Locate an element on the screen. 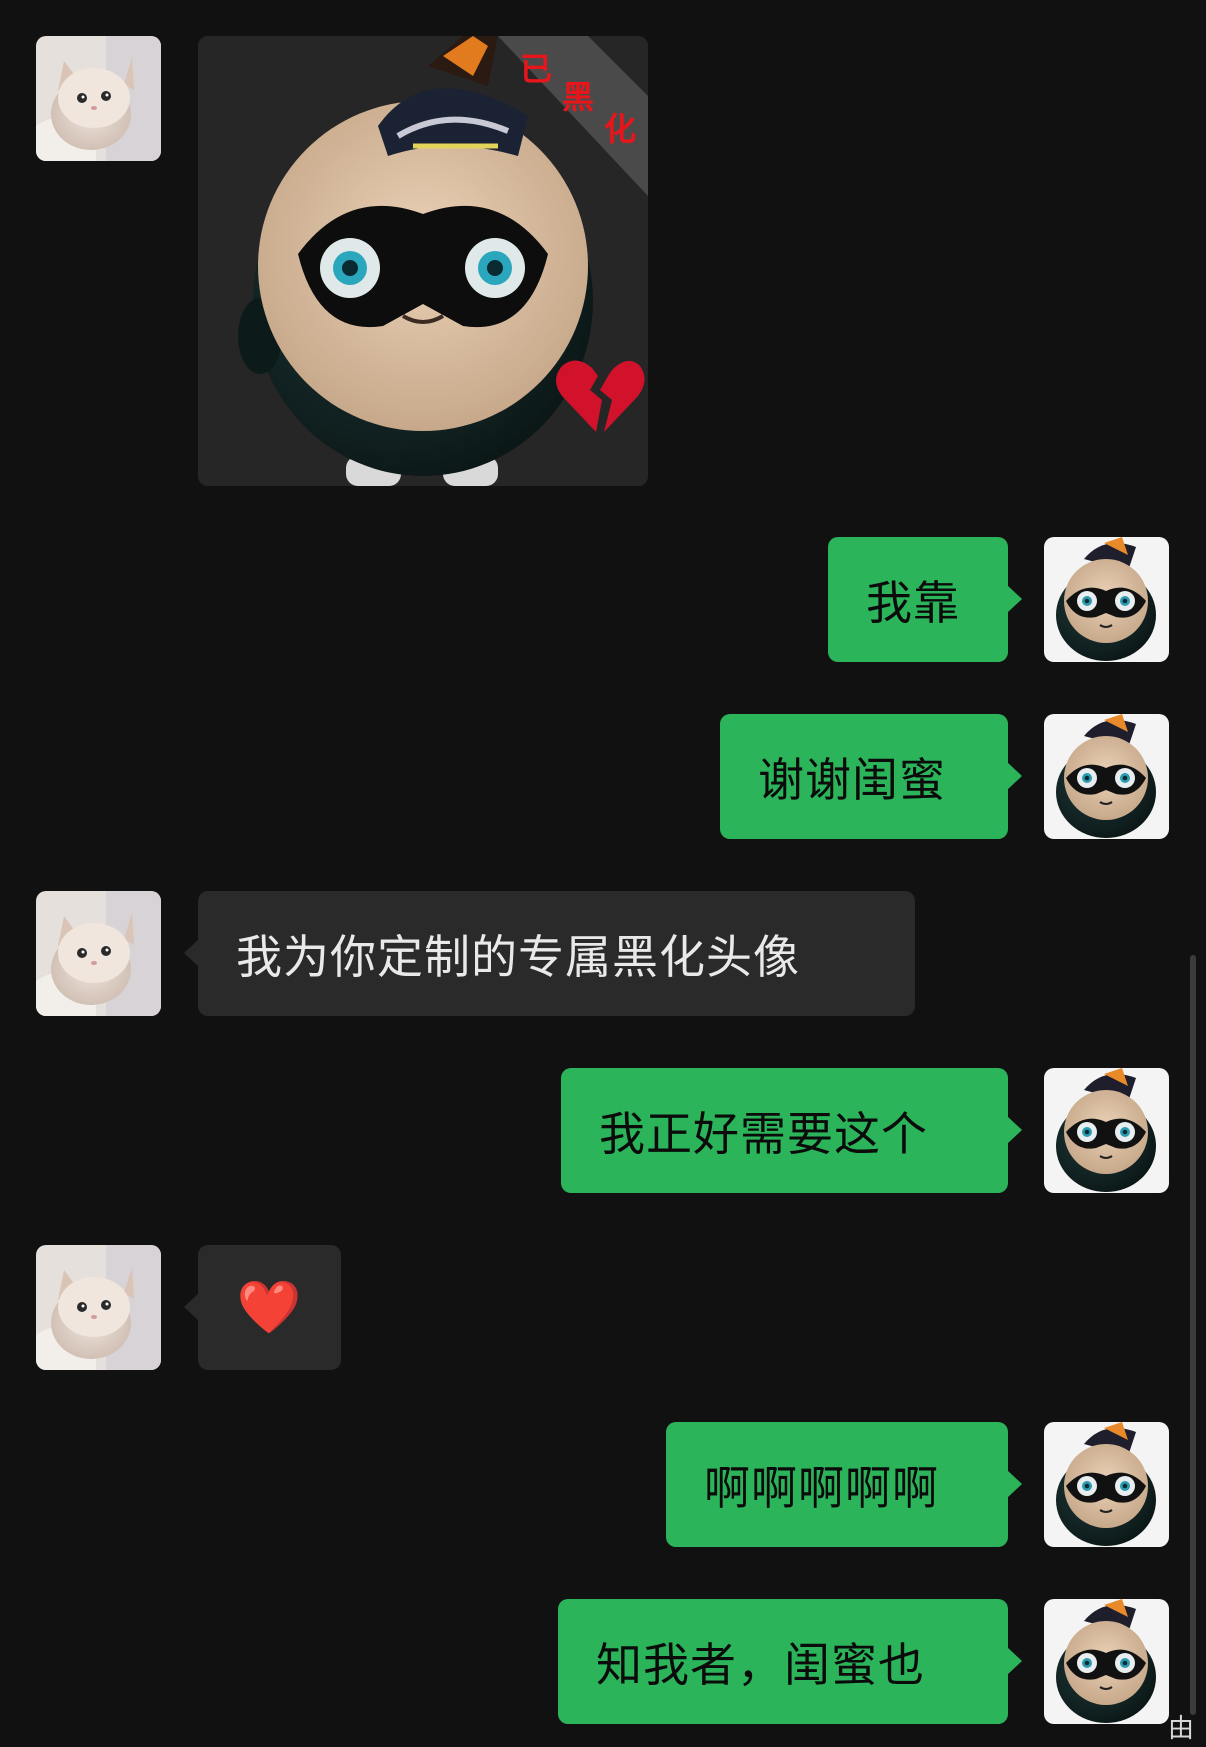 This screenshot has height=1747, width=1206. outgoing-message-bubble: 谢谢闺蜜 is located at coordinates (871, 776).